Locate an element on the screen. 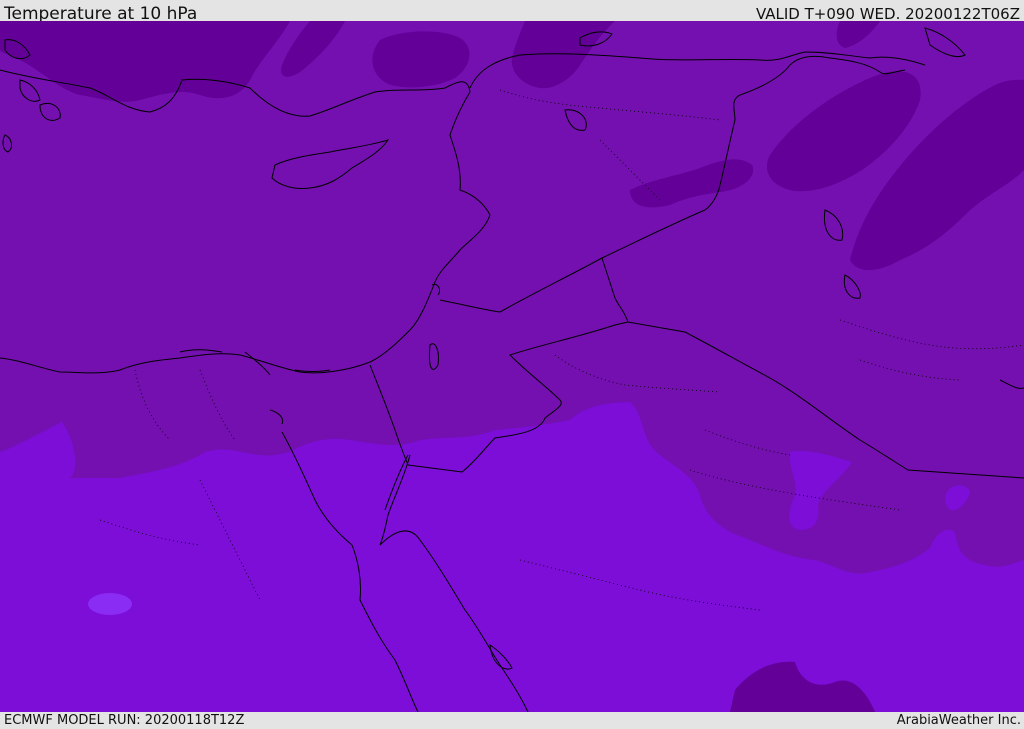 The image size is (1024, 729). field-patch-warm is located at coordinates (110, 604).